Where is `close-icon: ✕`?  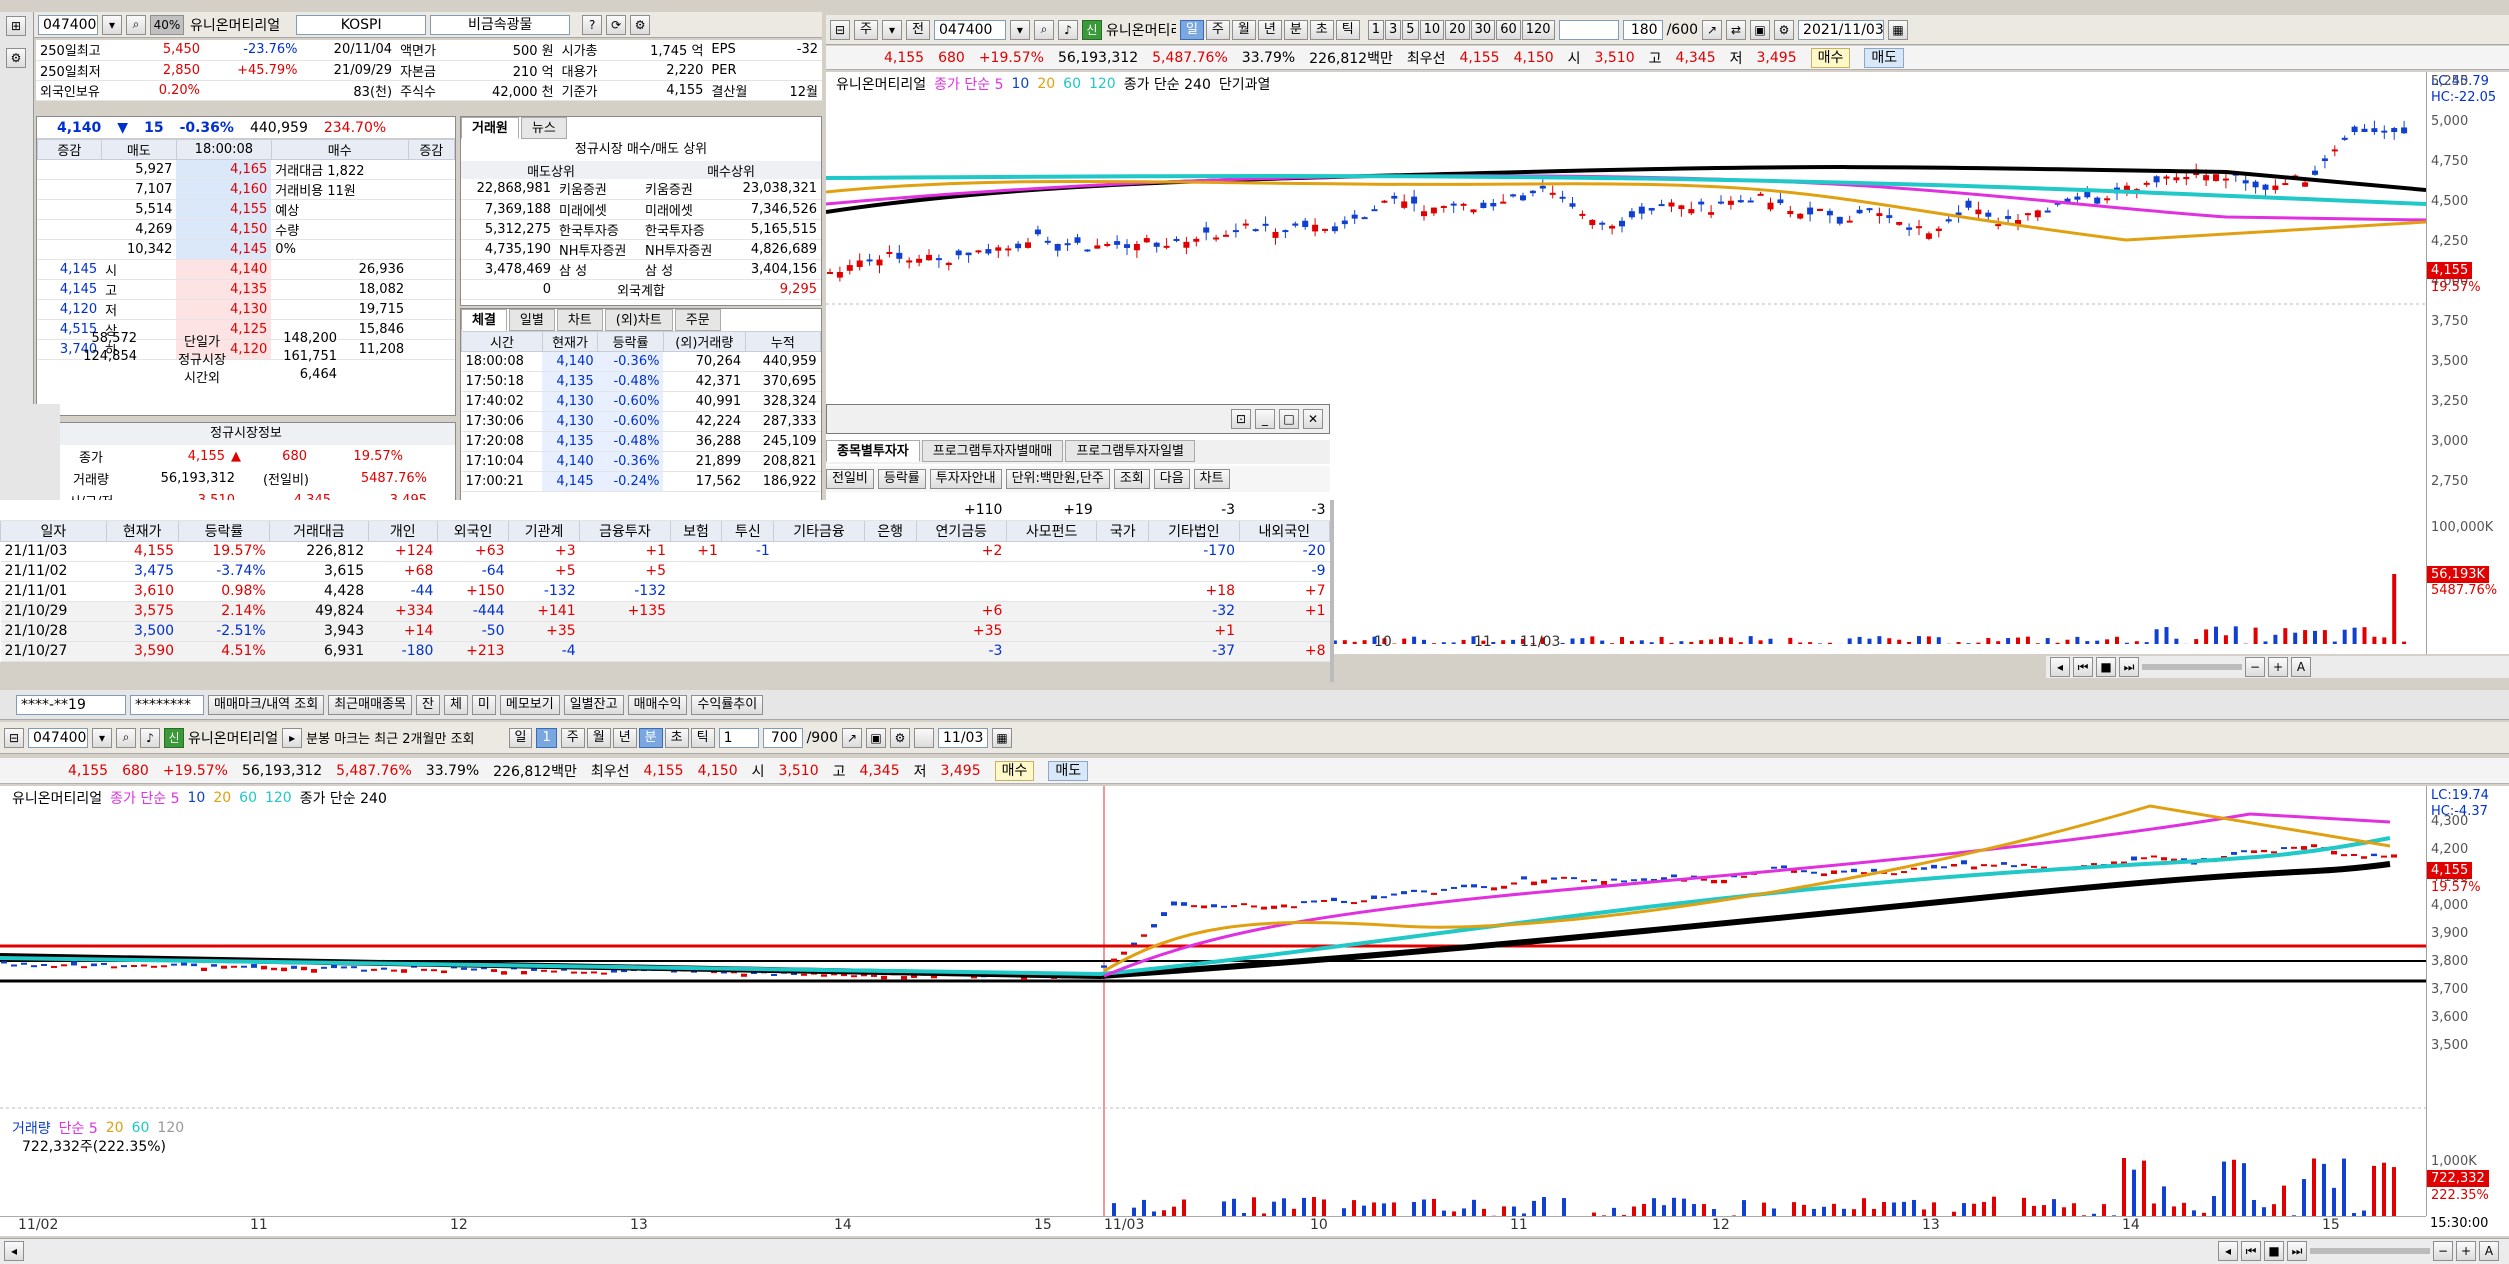
close-icon: ✕ is located at coordinates (1313, 419).